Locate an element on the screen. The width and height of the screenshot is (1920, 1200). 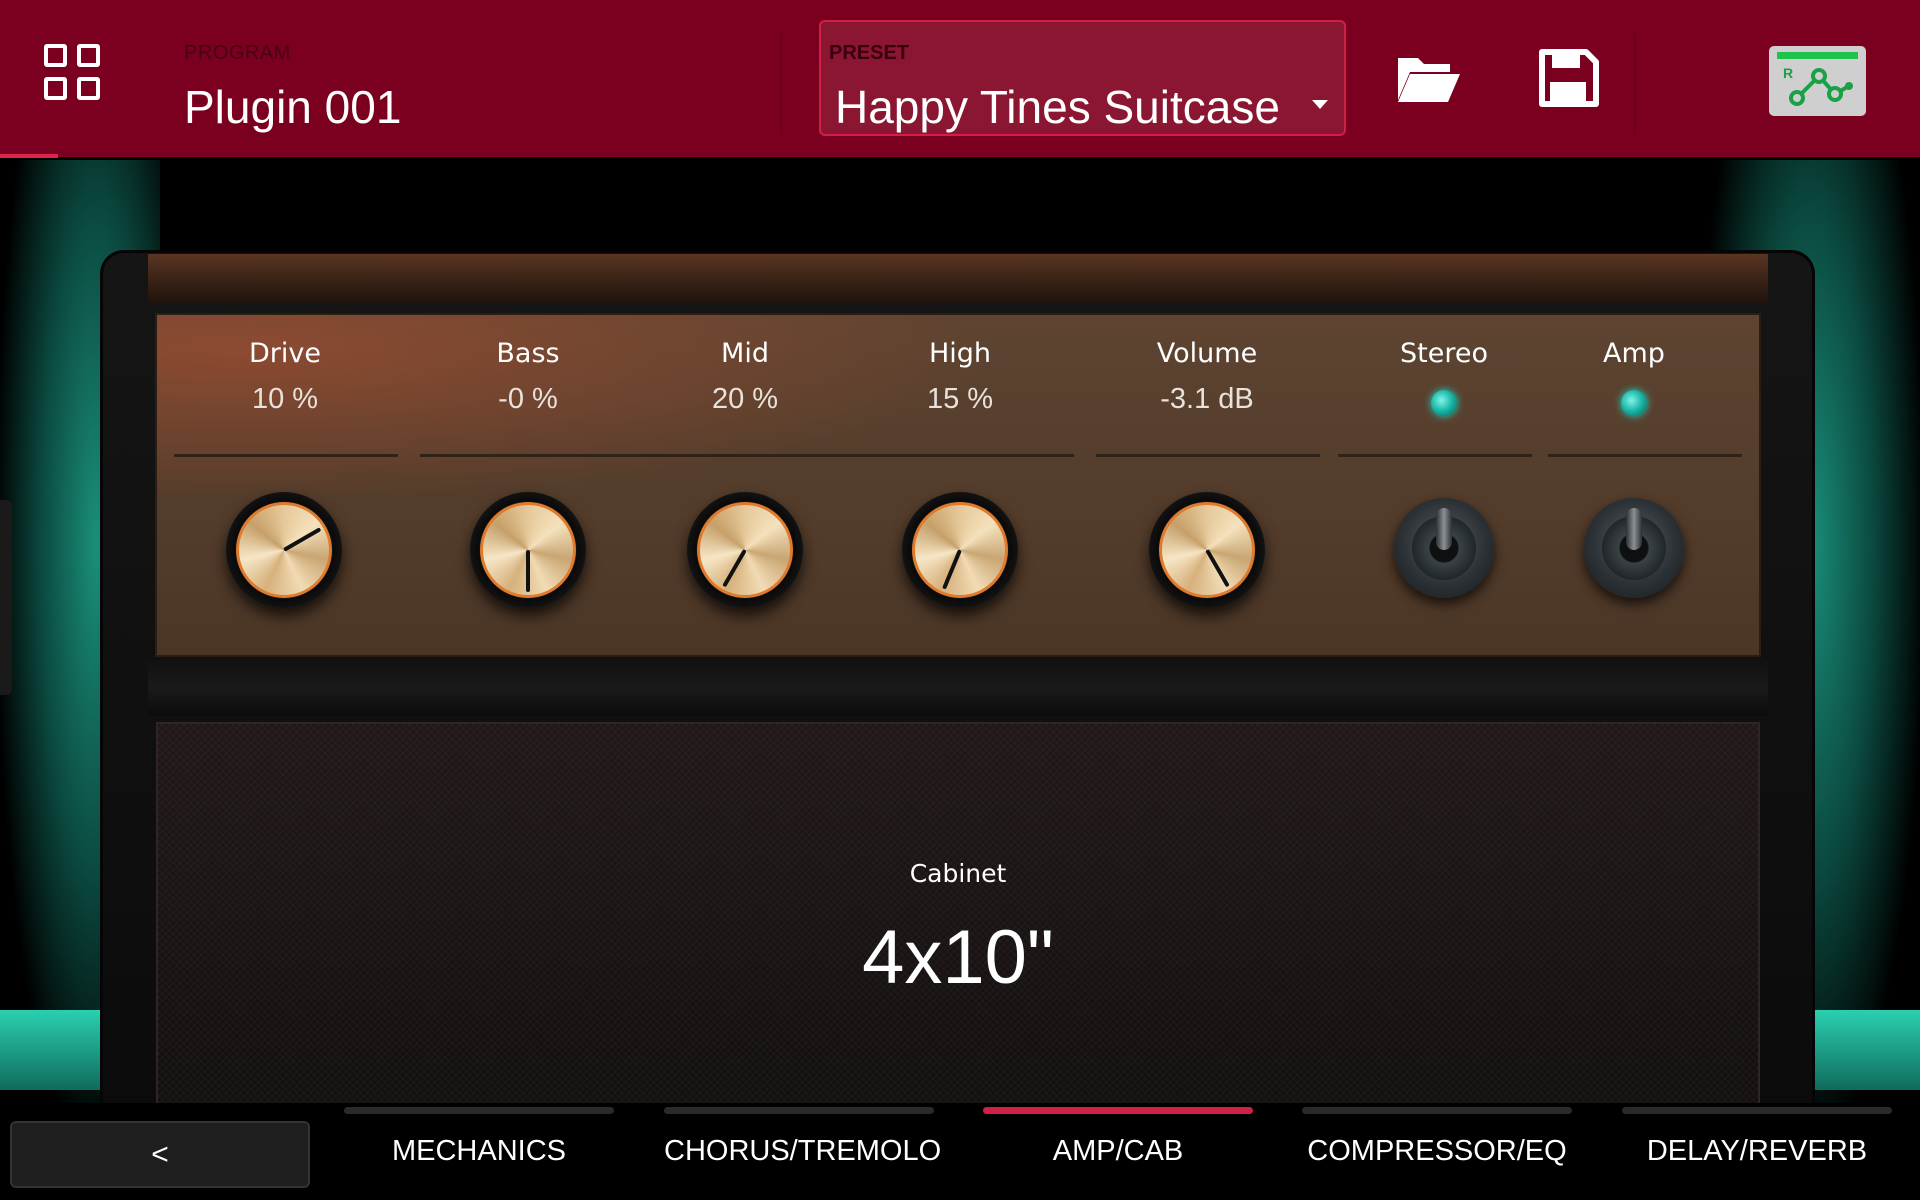
stereo-label: Stereo is located at coordinates (1444, 353).